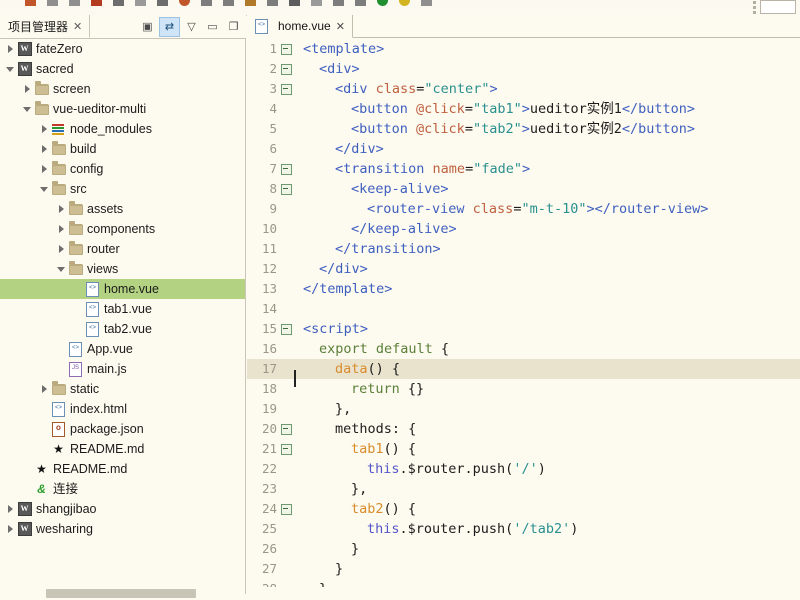  Describe the element at coordinates (523, 349) in the screenshot. I see `code-line: 16 export default {` at that location.